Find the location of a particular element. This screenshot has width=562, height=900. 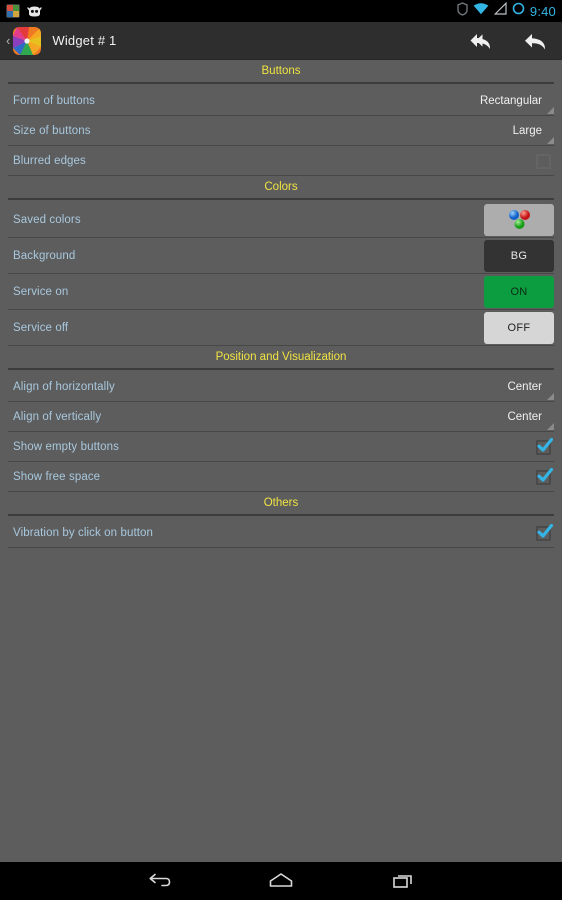

row-label: Blurred edges is located at coordinates (49, 161).